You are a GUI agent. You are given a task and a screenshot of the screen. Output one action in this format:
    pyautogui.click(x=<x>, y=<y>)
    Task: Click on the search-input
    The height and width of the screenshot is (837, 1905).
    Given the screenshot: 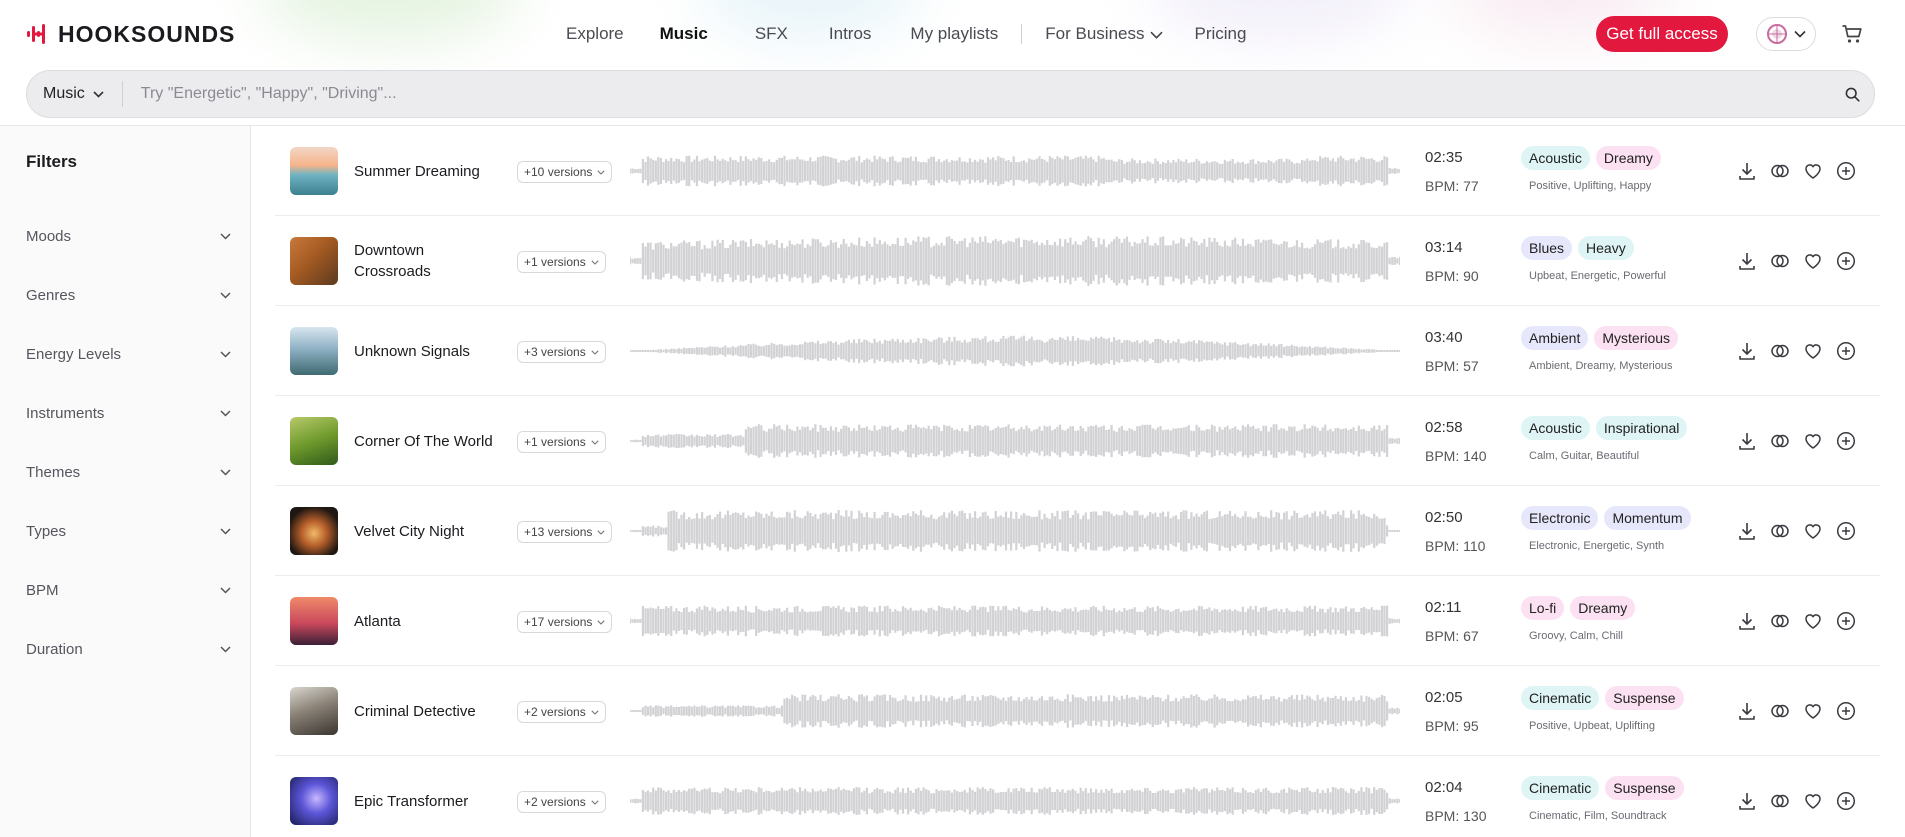 What is the action you would take?
    pyautogui.click(x=976, y=94)
    